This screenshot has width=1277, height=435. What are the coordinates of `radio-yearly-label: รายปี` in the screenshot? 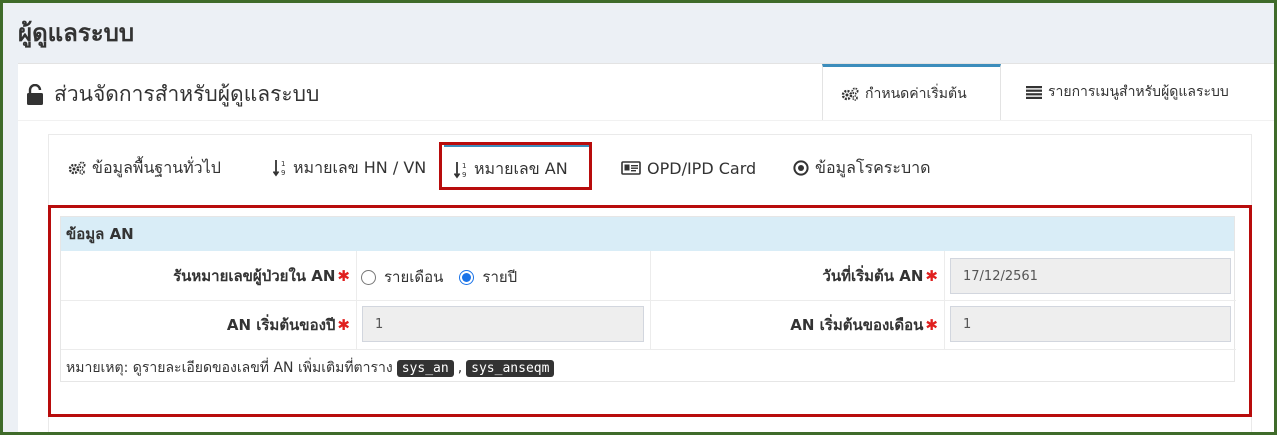 It's located at (500, 277).